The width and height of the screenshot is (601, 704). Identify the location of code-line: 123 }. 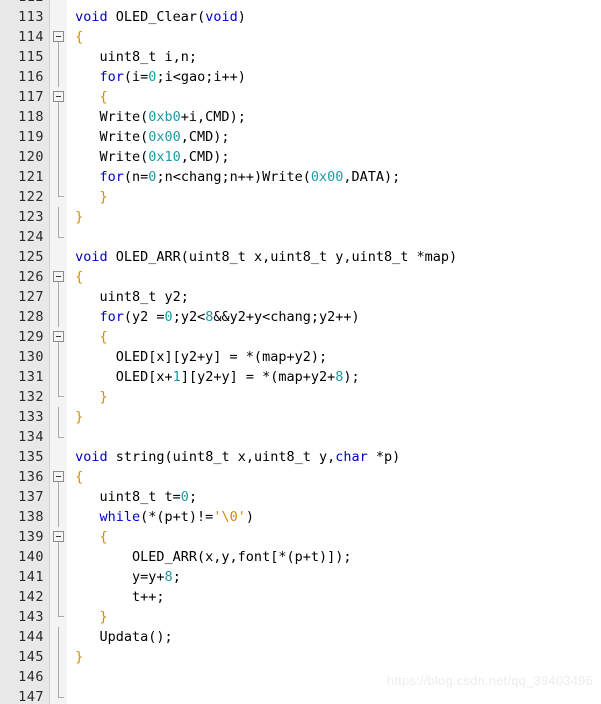
(300, 217).